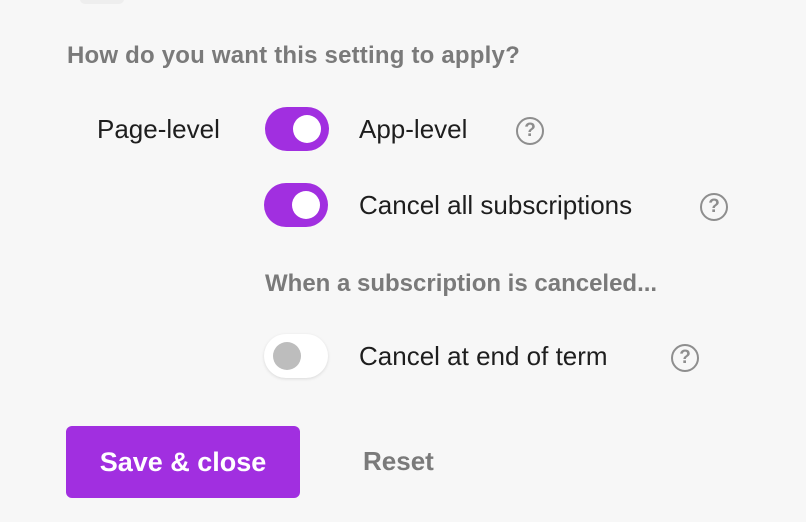 The width and height of the screenshot is (806, 522). I want to click on cancel-at-end-of-term-label: Cancel at end of term, so click(483, 356).